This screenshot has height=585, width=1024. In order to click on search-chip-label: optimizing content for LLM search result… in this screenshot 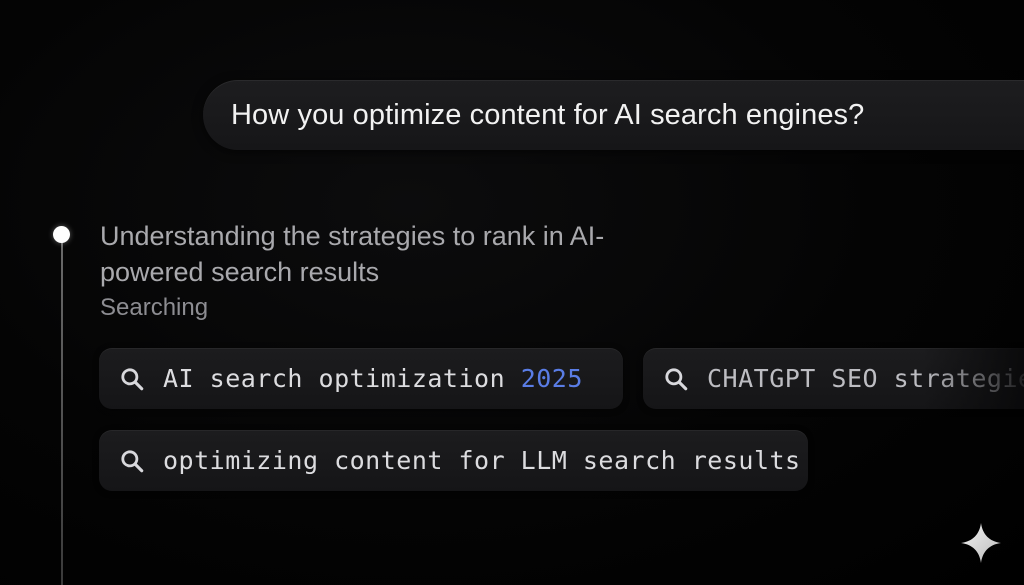, I will do `click(482, 460)`.